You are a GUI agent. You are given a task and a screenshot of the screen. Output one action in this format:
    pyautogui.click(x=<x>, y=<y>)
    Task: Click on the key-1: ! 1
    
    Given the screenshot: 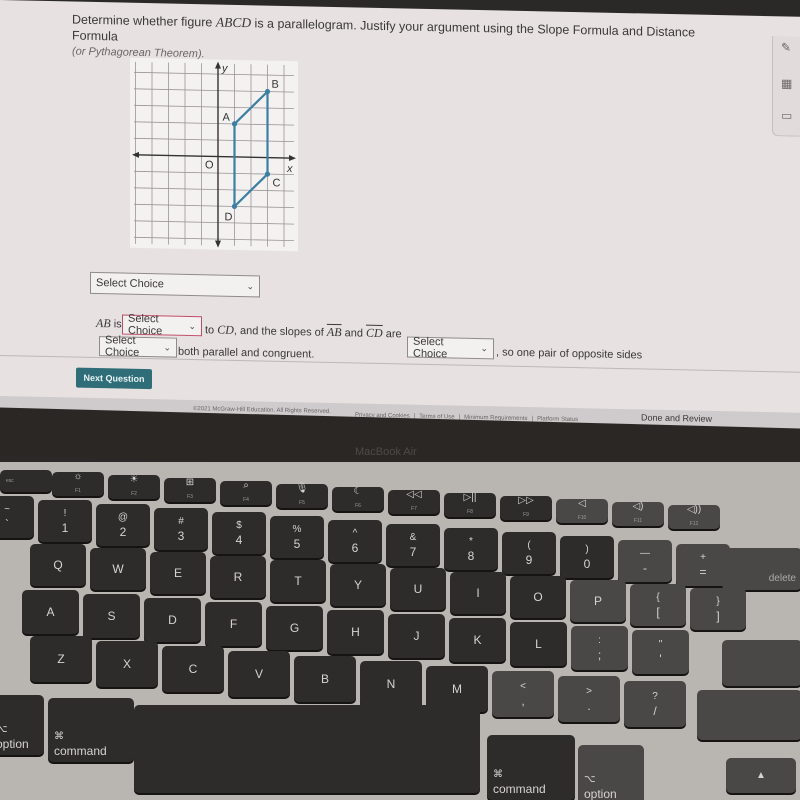 What is the action you would take?
    pyautogui.click(x=65, y=521)
    